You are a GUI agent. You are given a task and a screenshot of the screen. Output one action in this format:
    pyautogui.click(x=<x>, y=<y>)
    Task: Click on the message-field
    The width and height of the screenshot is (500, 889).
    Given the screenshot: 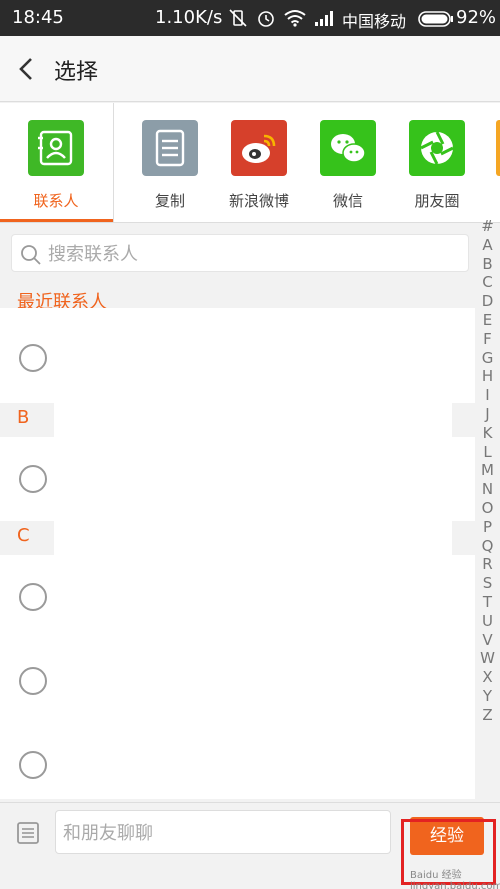 What is the action you would take?
    pyautogui.click(x=223, y=832)
    